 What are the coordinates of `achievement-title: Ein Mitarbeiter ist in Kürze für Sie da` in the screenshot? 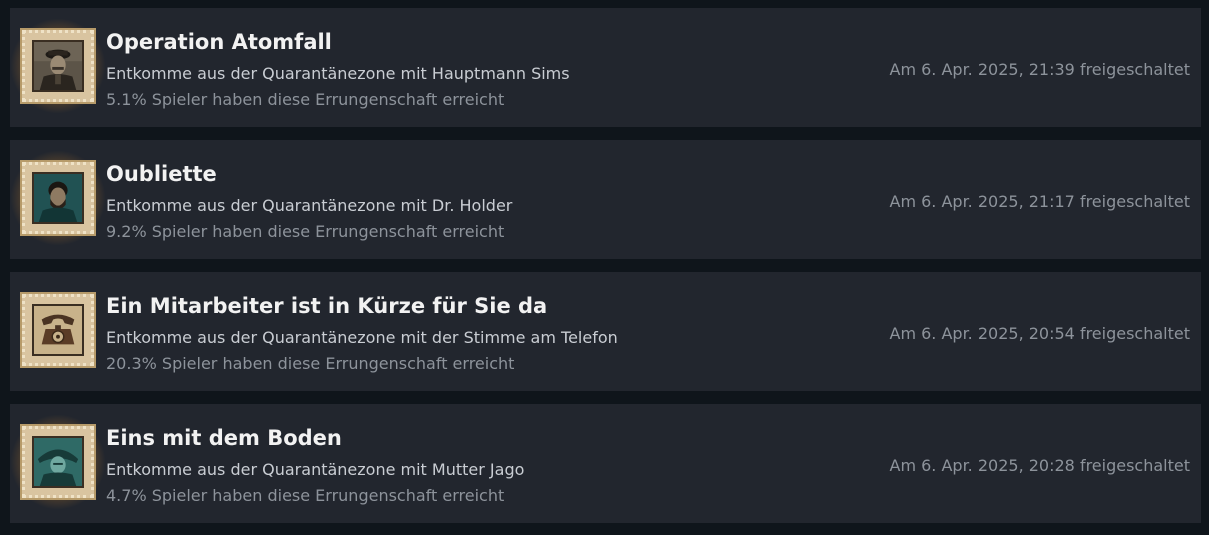 It's located at (327, 306).